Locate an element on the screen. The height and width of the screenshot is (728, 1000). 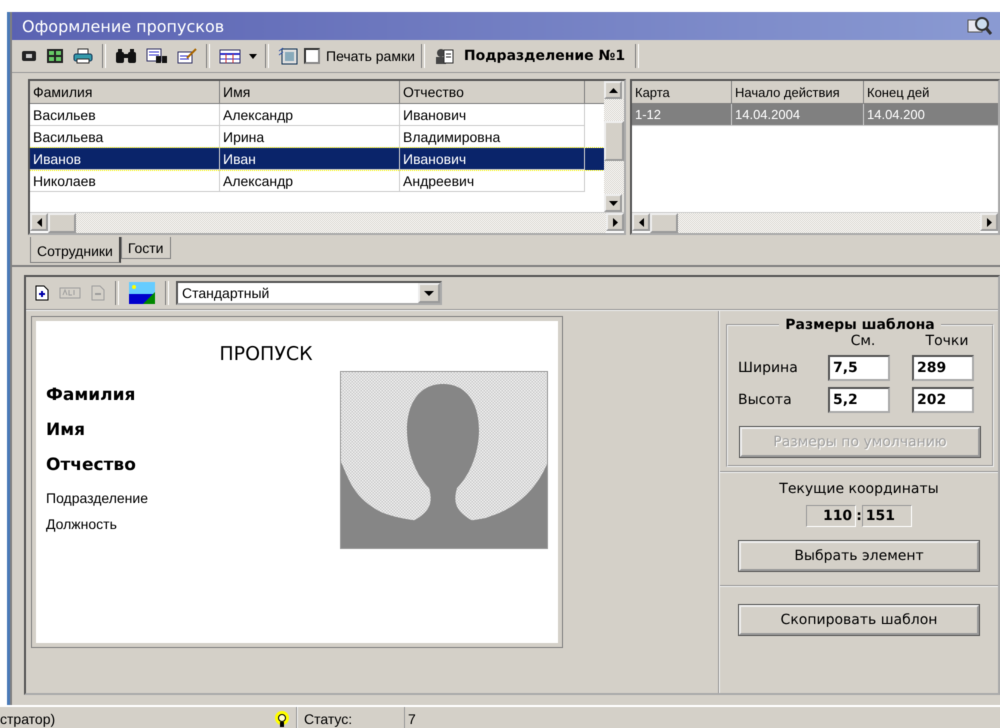
column-label: Точки is located at coordinates (947, 341).